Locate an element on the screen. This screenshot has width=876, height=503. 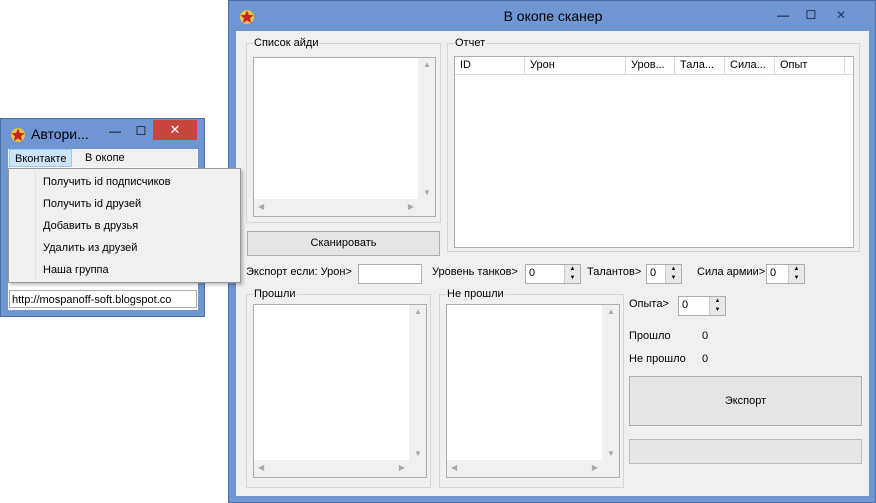
scan-button: Сканировать is located at coordinates (343, 243).